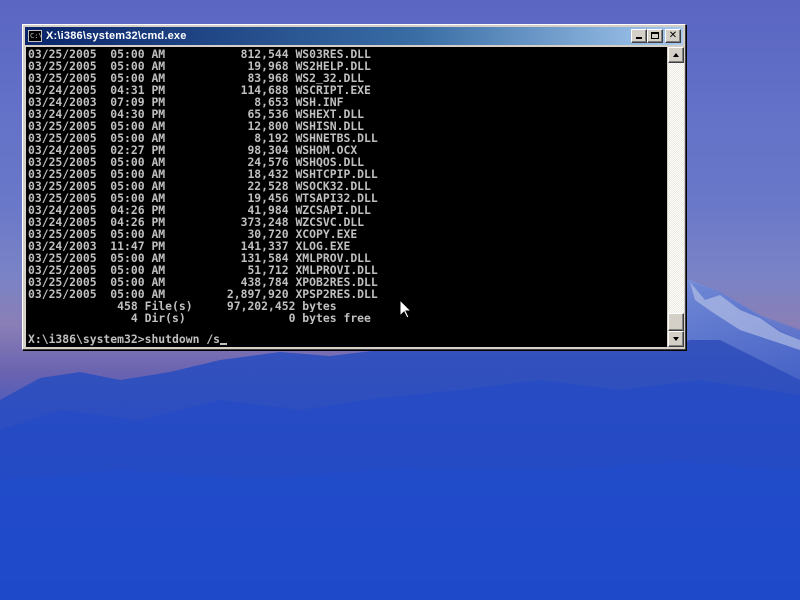 This screenshot has height=600, width=800. I want to click on minimize-icon, so click(639, 38).